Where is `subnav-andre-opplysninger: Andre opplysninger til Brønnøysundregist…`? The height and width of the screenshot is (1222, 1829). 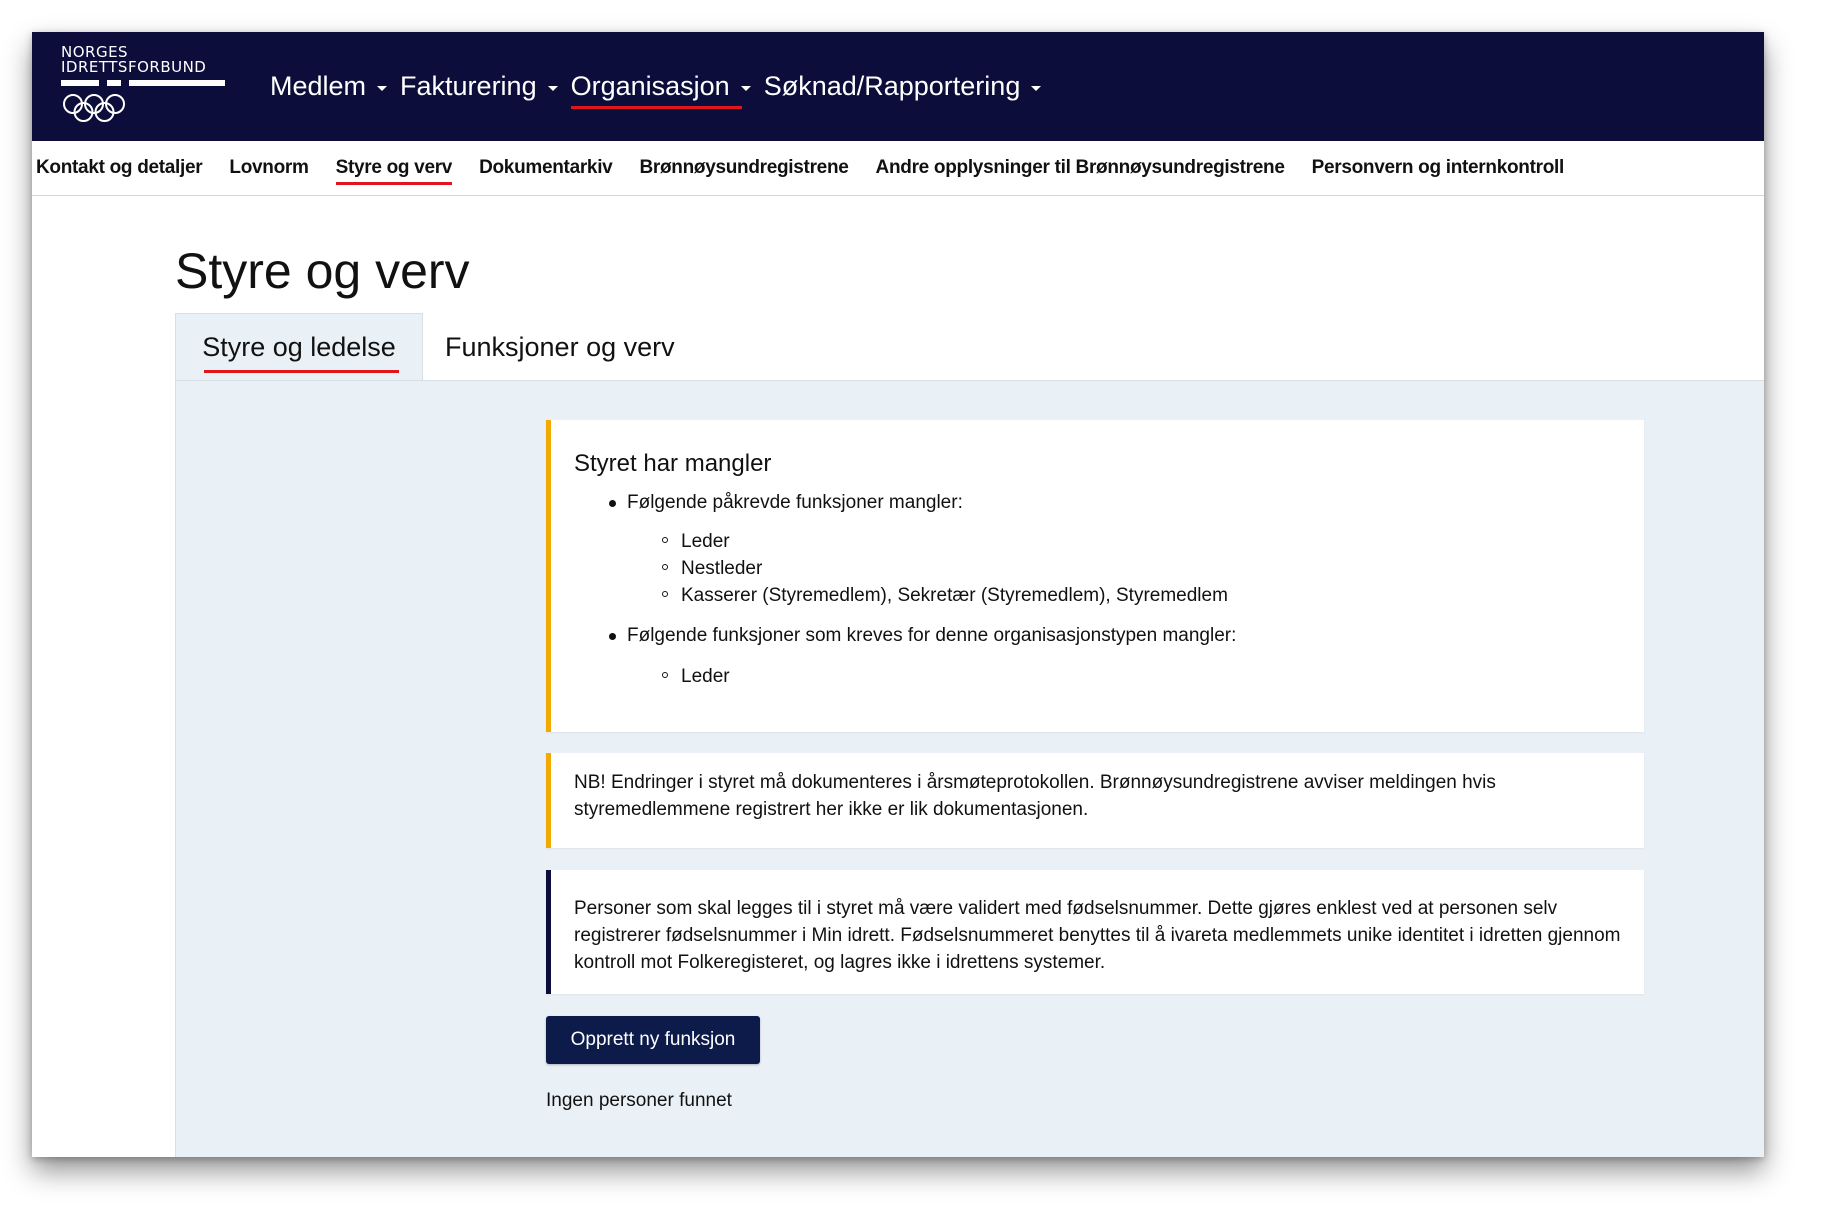
subnav-andre-opplysninger: Andre opplysninger til Brønnøysundregist… is located at coordinates (1080, 168).